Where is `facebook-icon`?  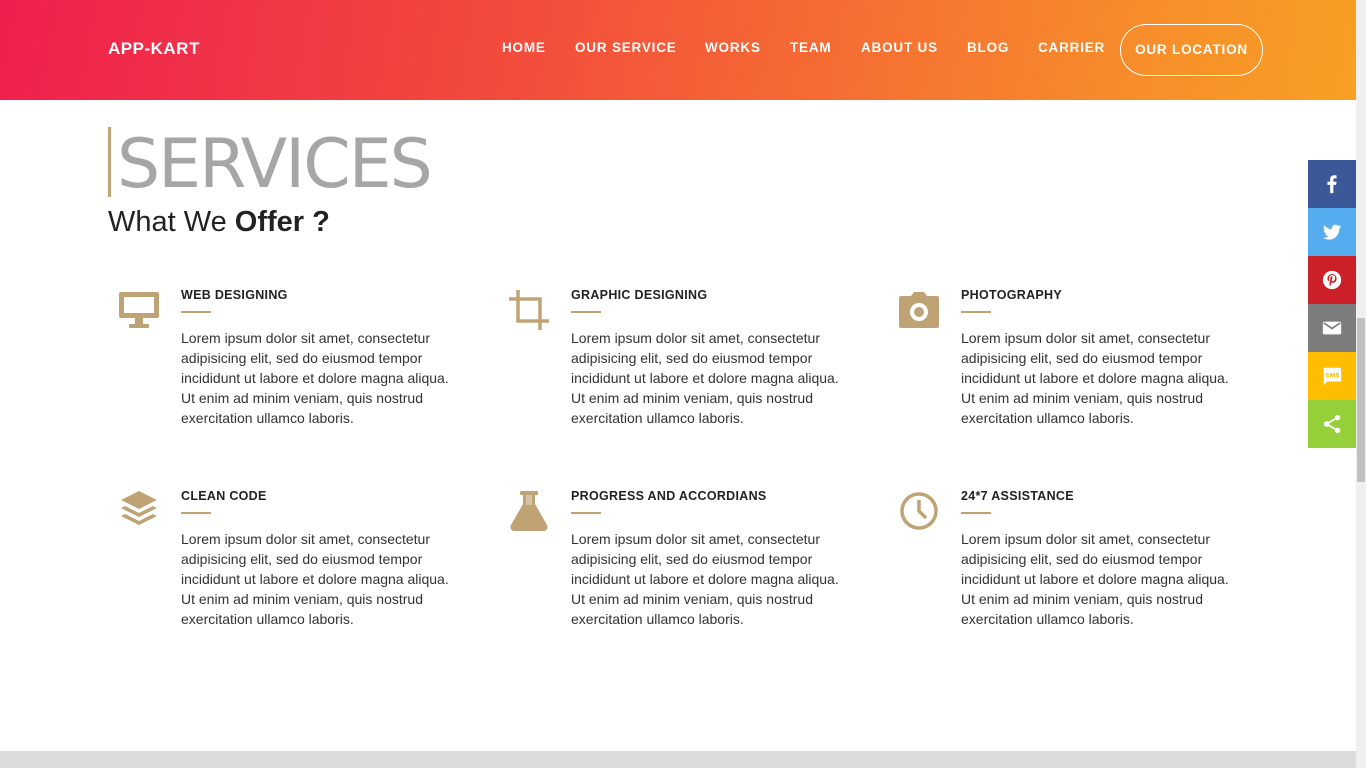 facebook-icon is located at coordinates (1332, 184).